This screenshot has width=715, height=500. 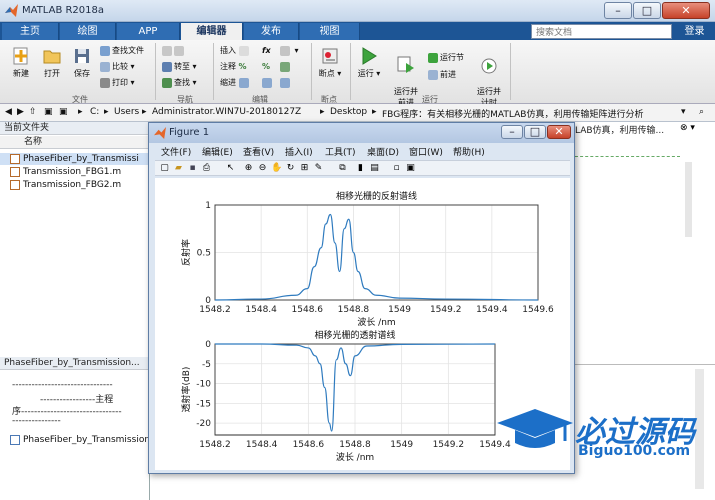 What do you see at coordinates (330, 62) in the screenshot?
I see `breakpoints-button: 断点 ▾` at bounding box center [330, 62].